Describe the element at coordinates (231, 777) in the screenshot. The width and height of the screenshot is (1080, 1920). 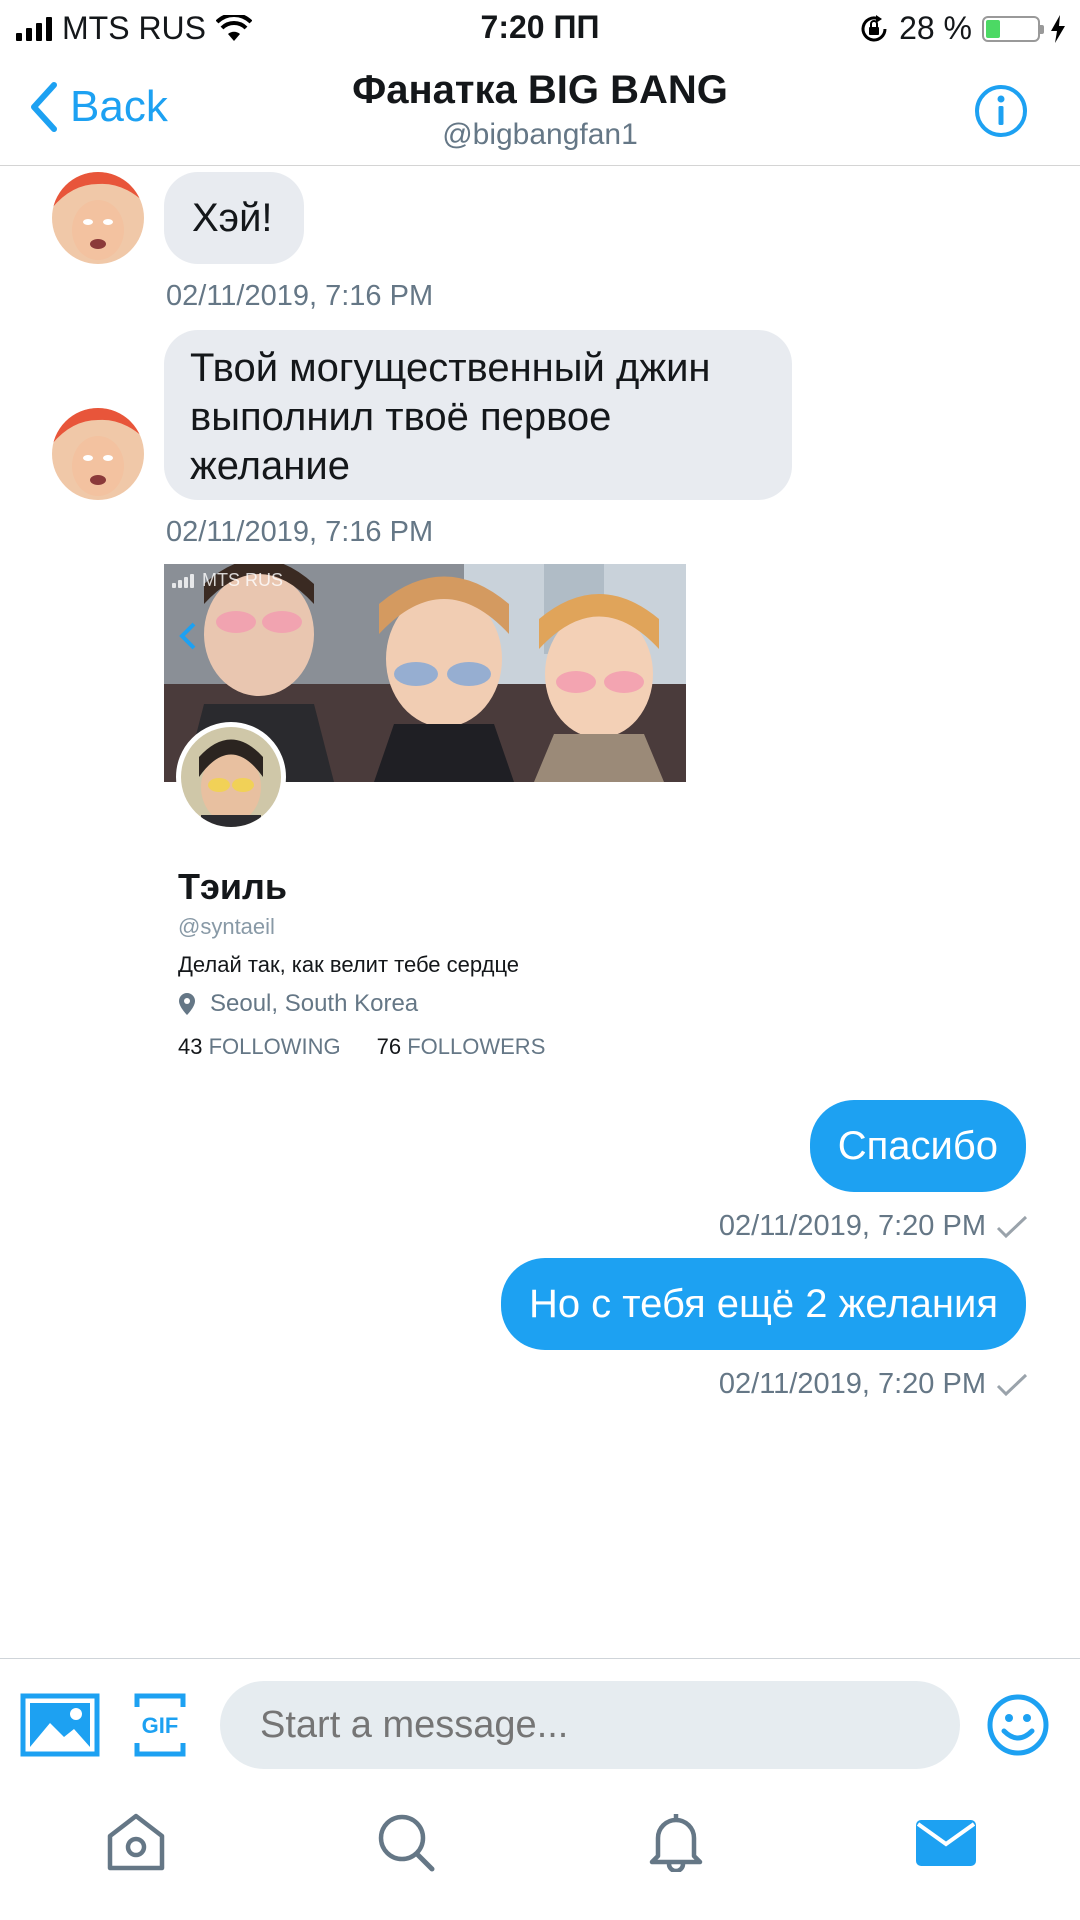
I see `profile-card-avatar` at that location.